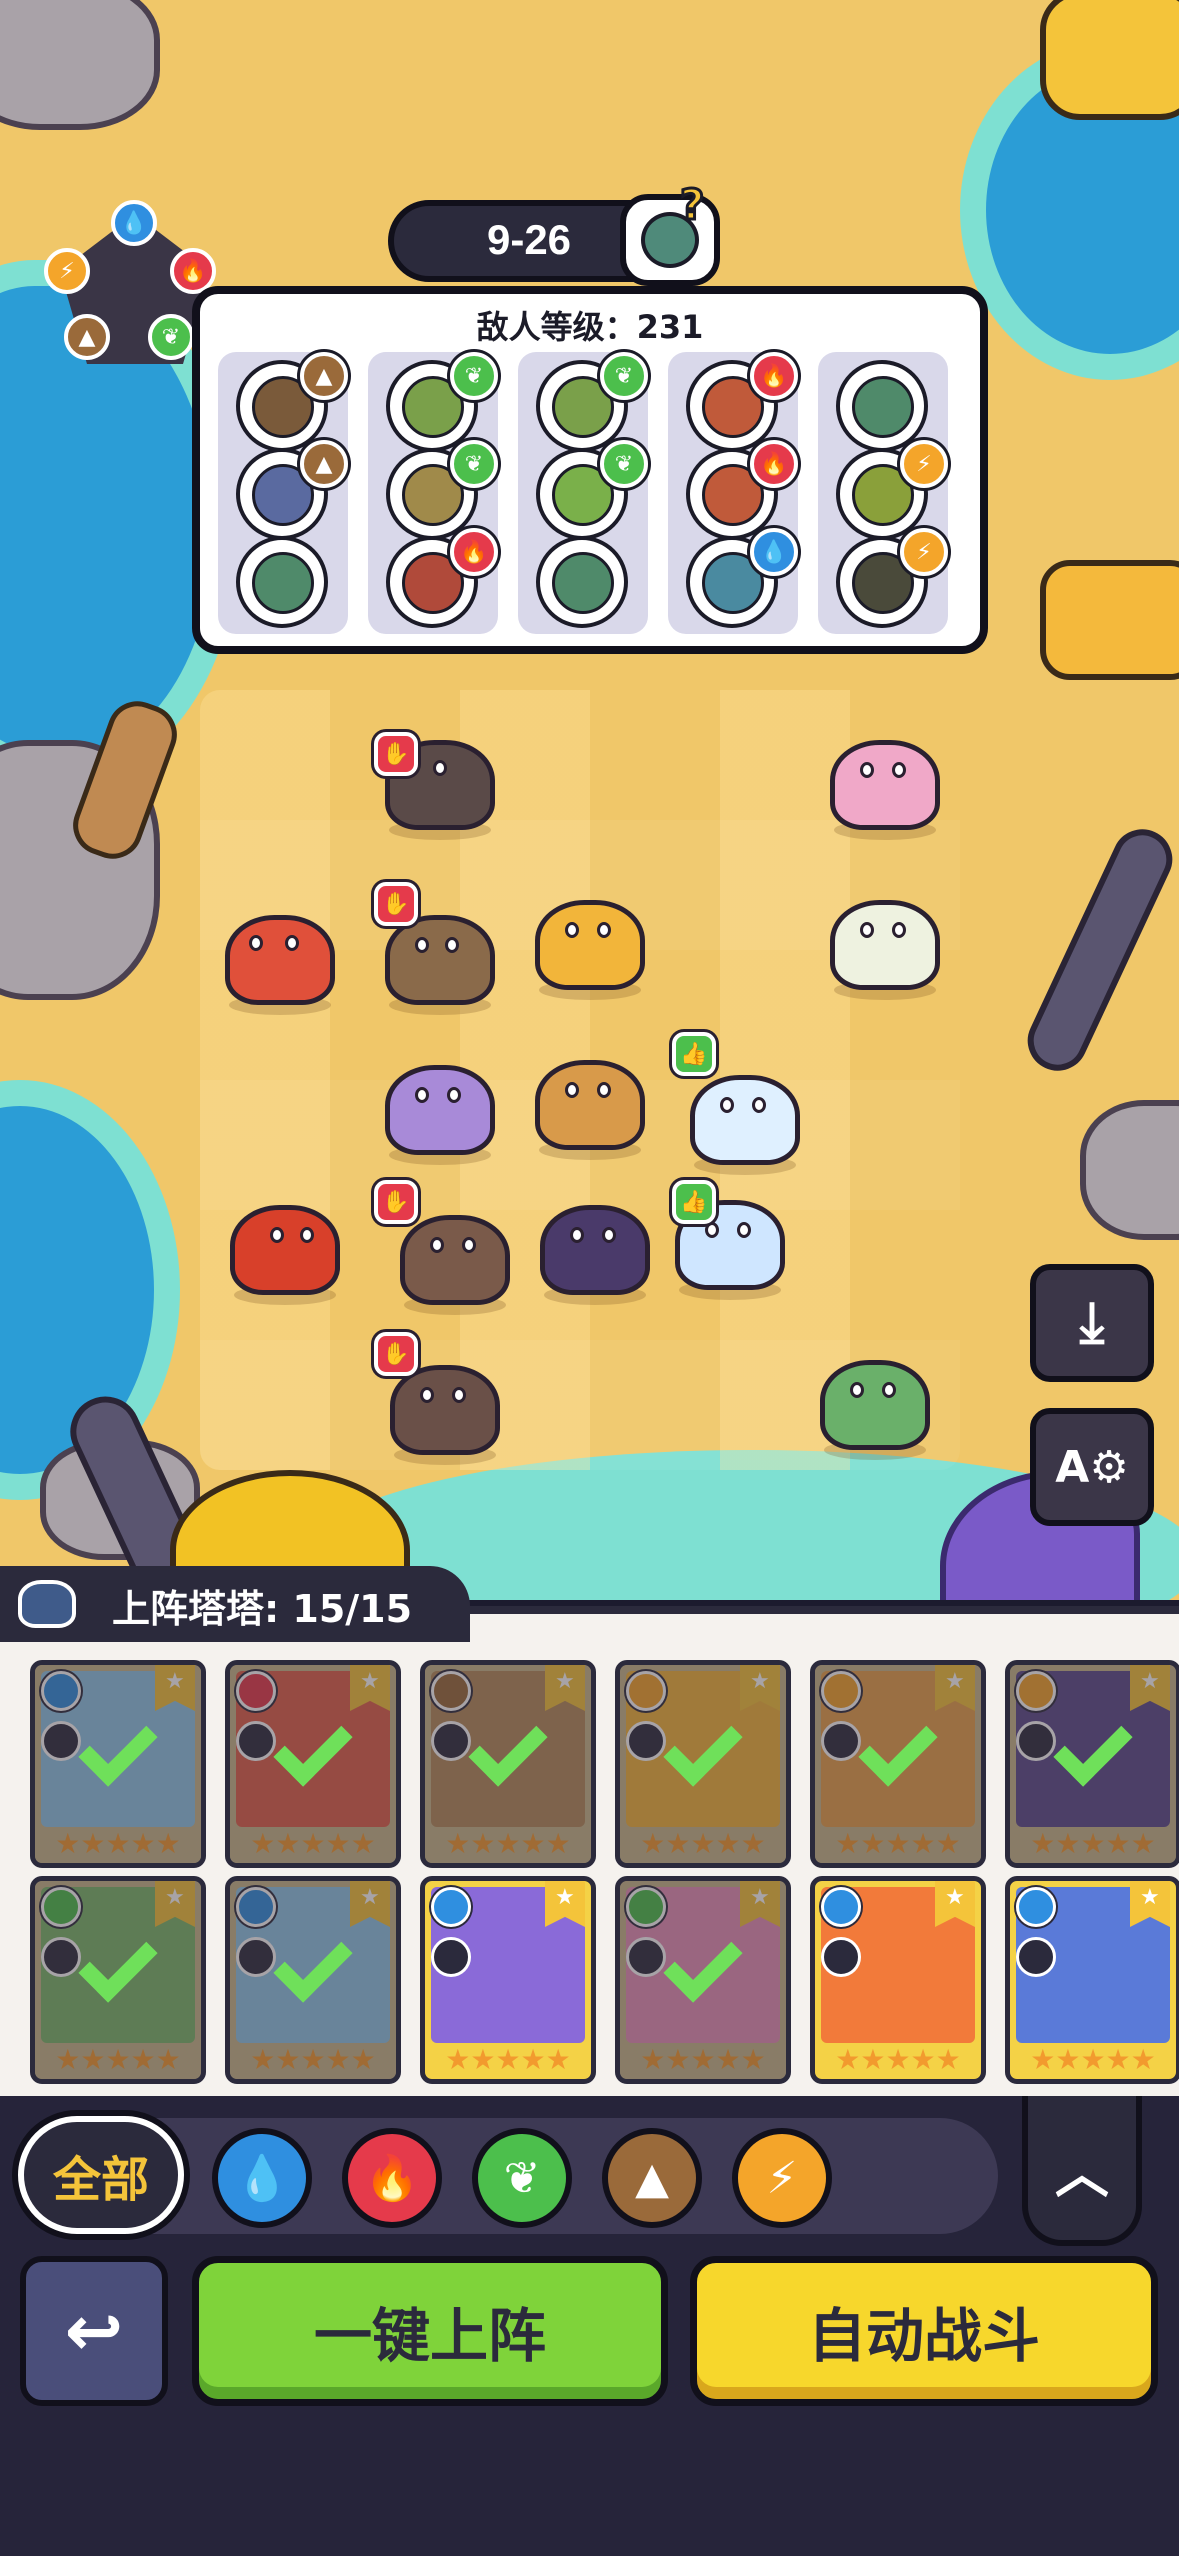 The image size is (1179, 2556). I want to click on quick-deploy-button: 一键上阵, so click(430, 2331).